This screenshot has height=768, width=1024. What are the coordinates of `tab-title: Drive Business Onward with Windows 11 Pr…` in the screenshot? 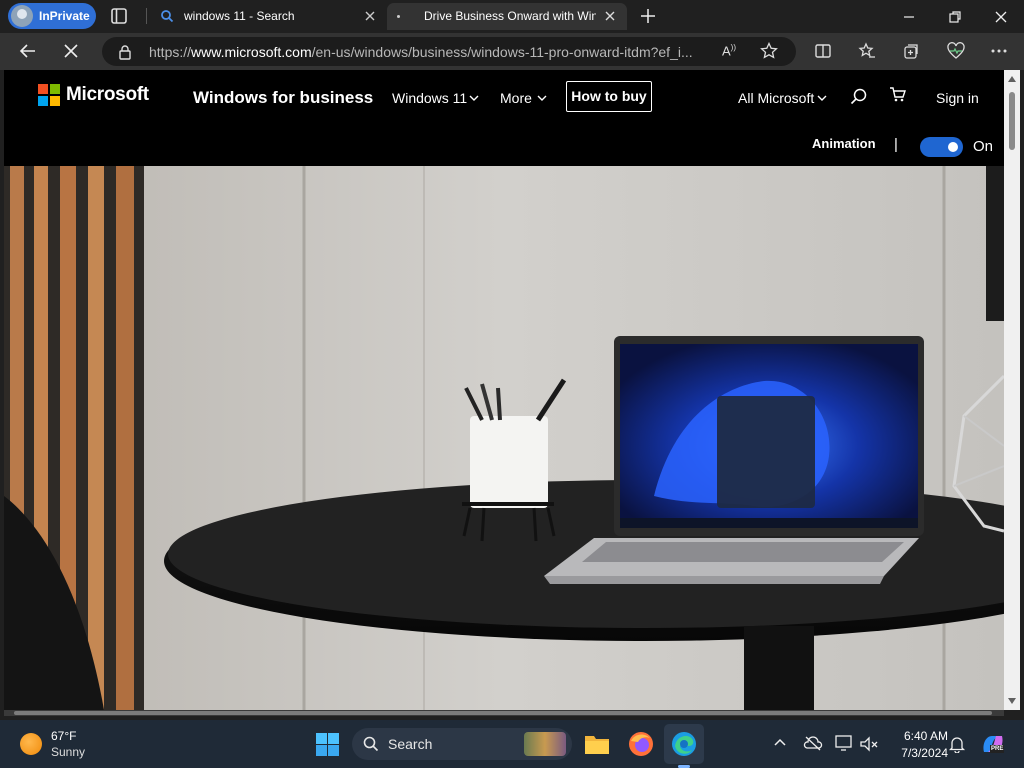 It's located at (510, 16).